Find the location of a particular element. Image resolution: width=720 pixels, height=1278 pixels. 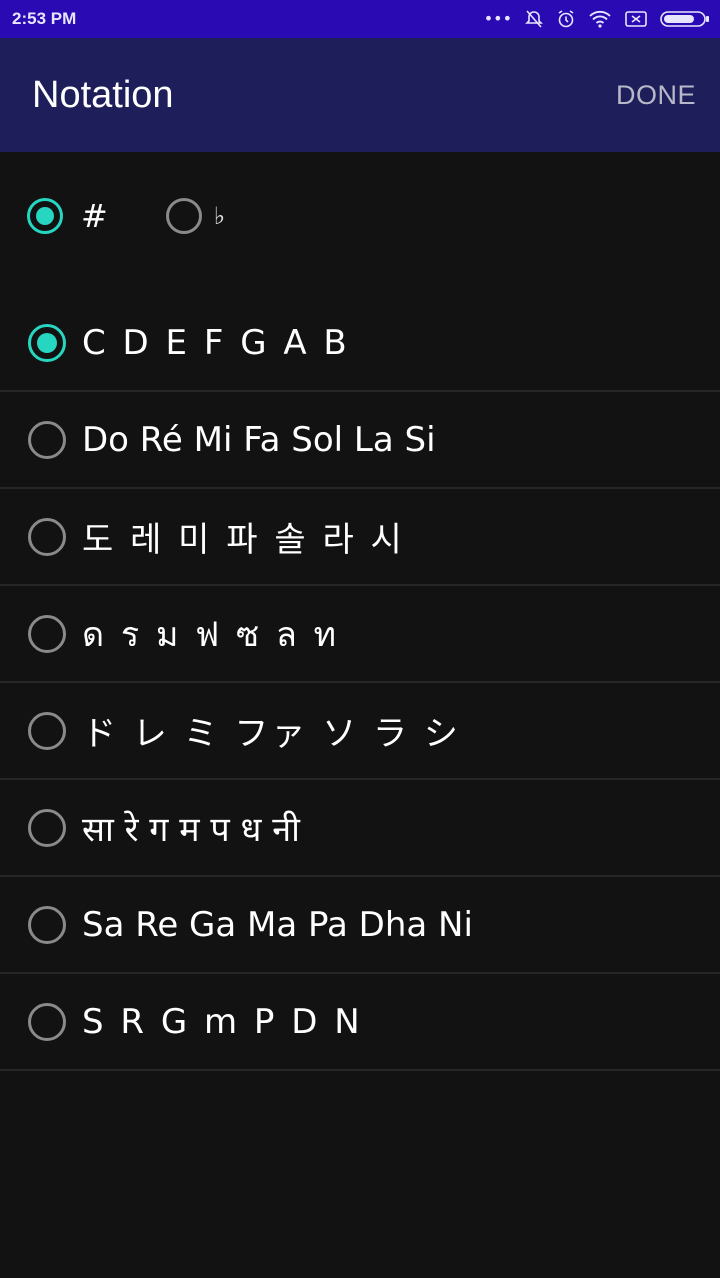

notation-option-japanese: ド レ ミ ファ ソ ラ シ is located at coordinates (360, 731).